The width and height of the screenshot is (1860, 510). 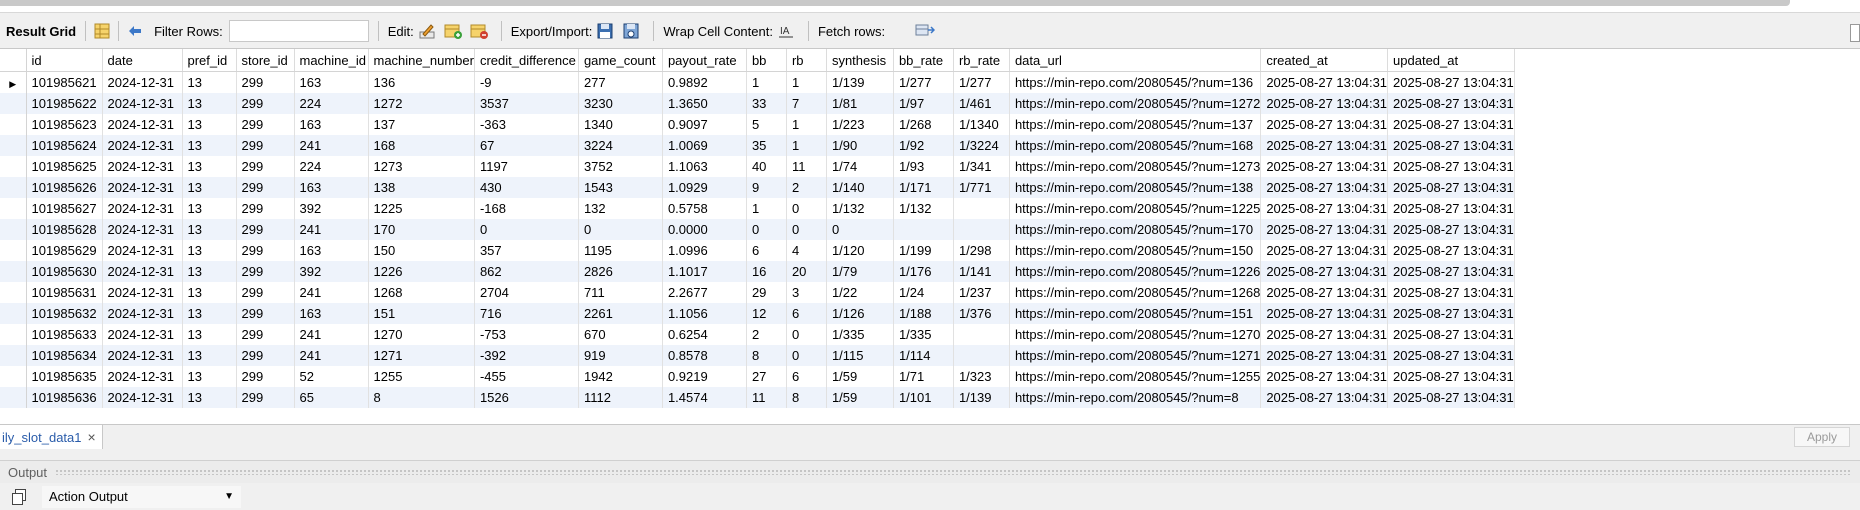 What do you see at coordinates (806, 250) in the screenshot?
I see `cell-rb: 4` at bounding box center [806, 250].